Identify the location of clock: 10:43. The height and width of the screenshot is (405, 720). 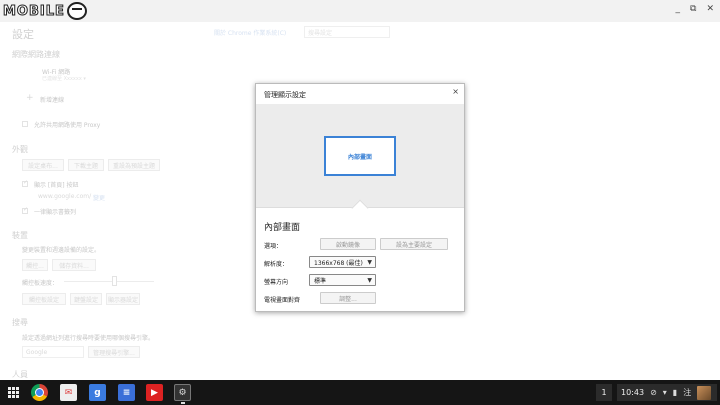
(633, 392).